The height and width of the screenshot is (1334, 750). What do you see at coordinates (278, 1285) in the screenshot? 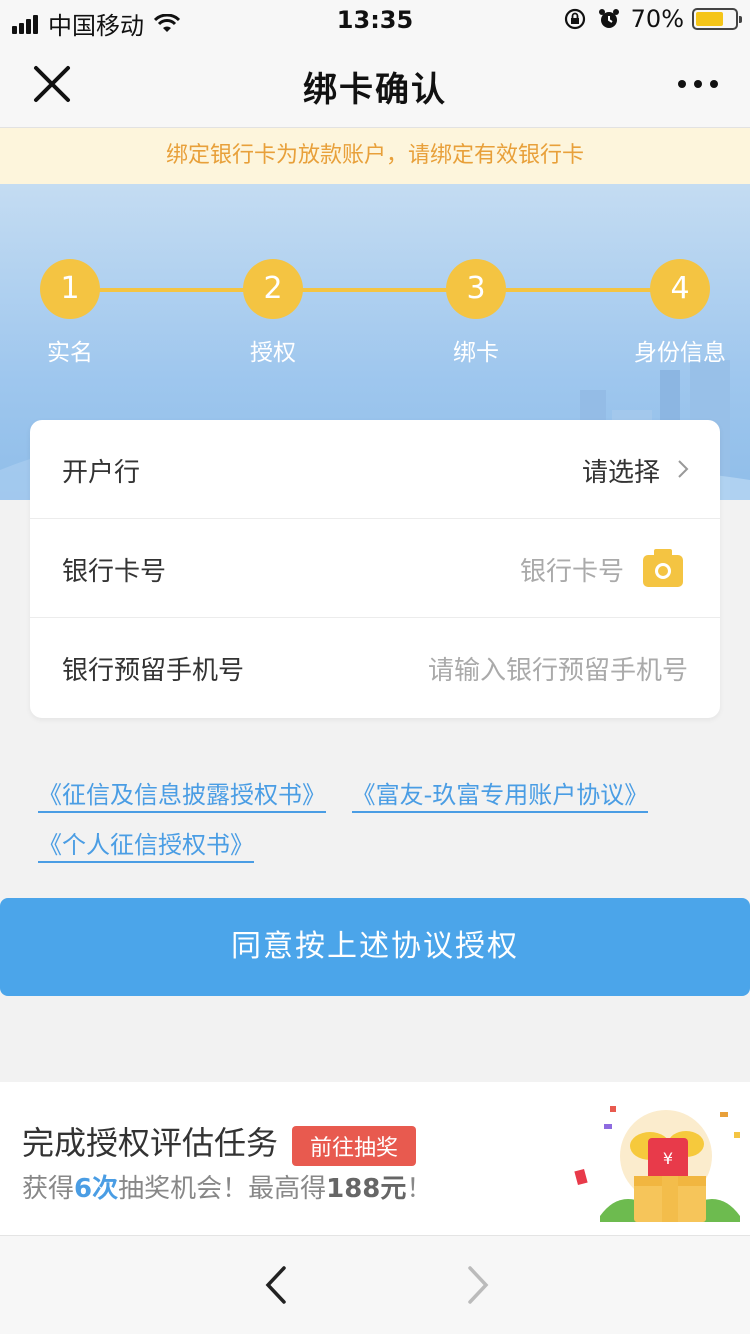
I see `back-arrow-icon` at bounding box center [278, 1285].